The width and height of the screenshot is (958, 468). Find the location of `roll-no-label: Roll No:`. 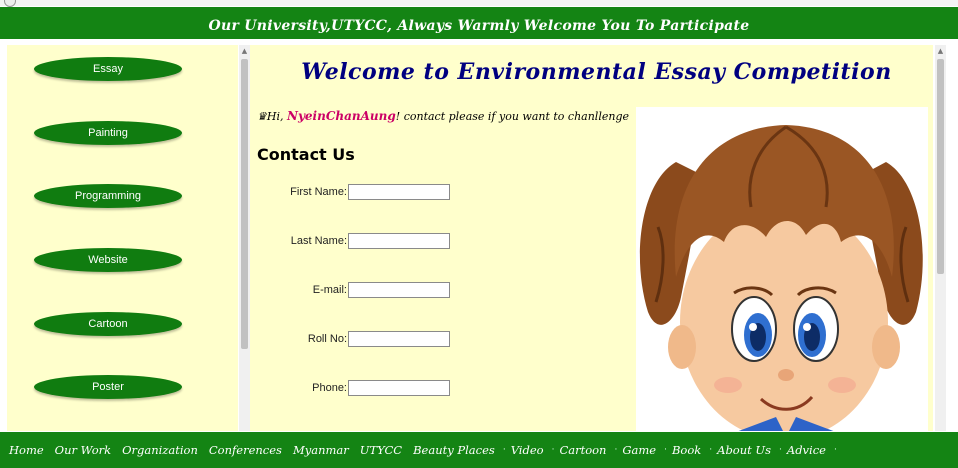

roll-no-label: Roll No: is located at coordinates (327, 339).